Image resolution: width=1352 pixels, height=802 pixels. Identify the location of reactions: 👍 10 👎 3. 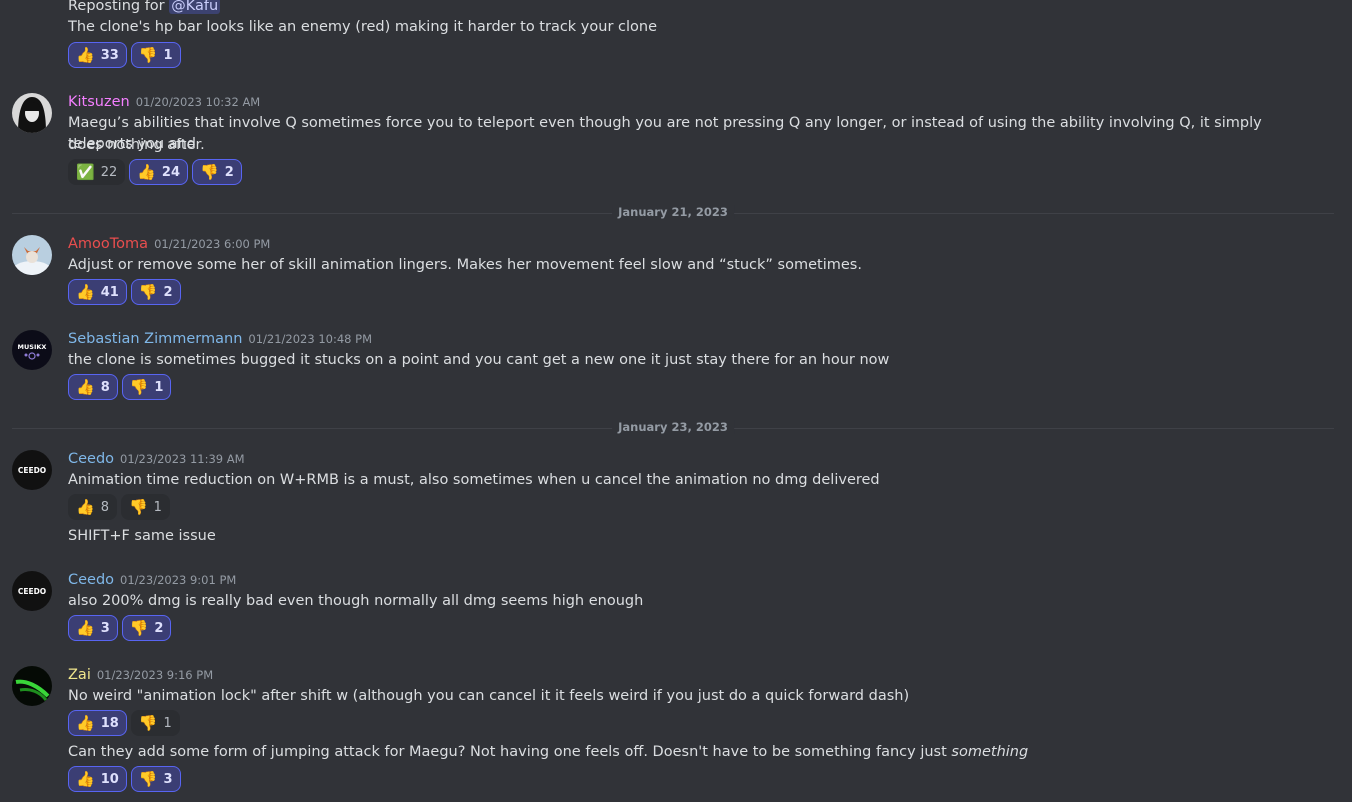
(124, 779).